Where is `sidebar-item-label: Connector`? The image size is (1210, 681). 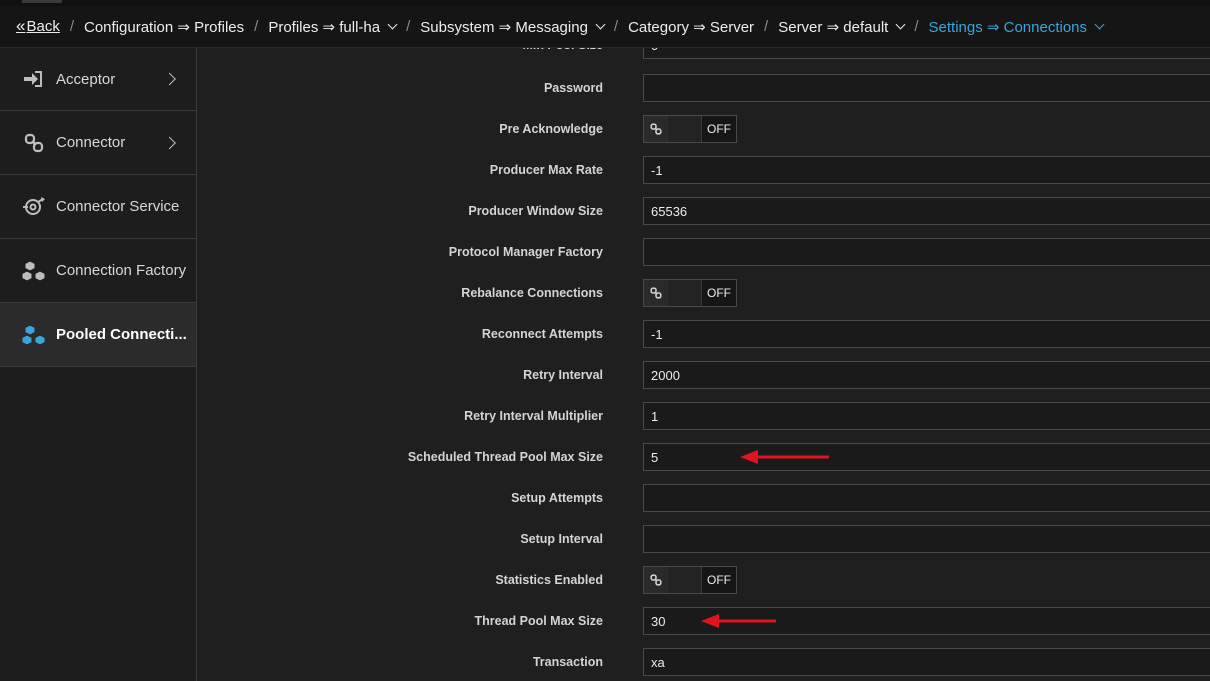 sidebar-item-label: Connector is located at coordinates (91, 142).